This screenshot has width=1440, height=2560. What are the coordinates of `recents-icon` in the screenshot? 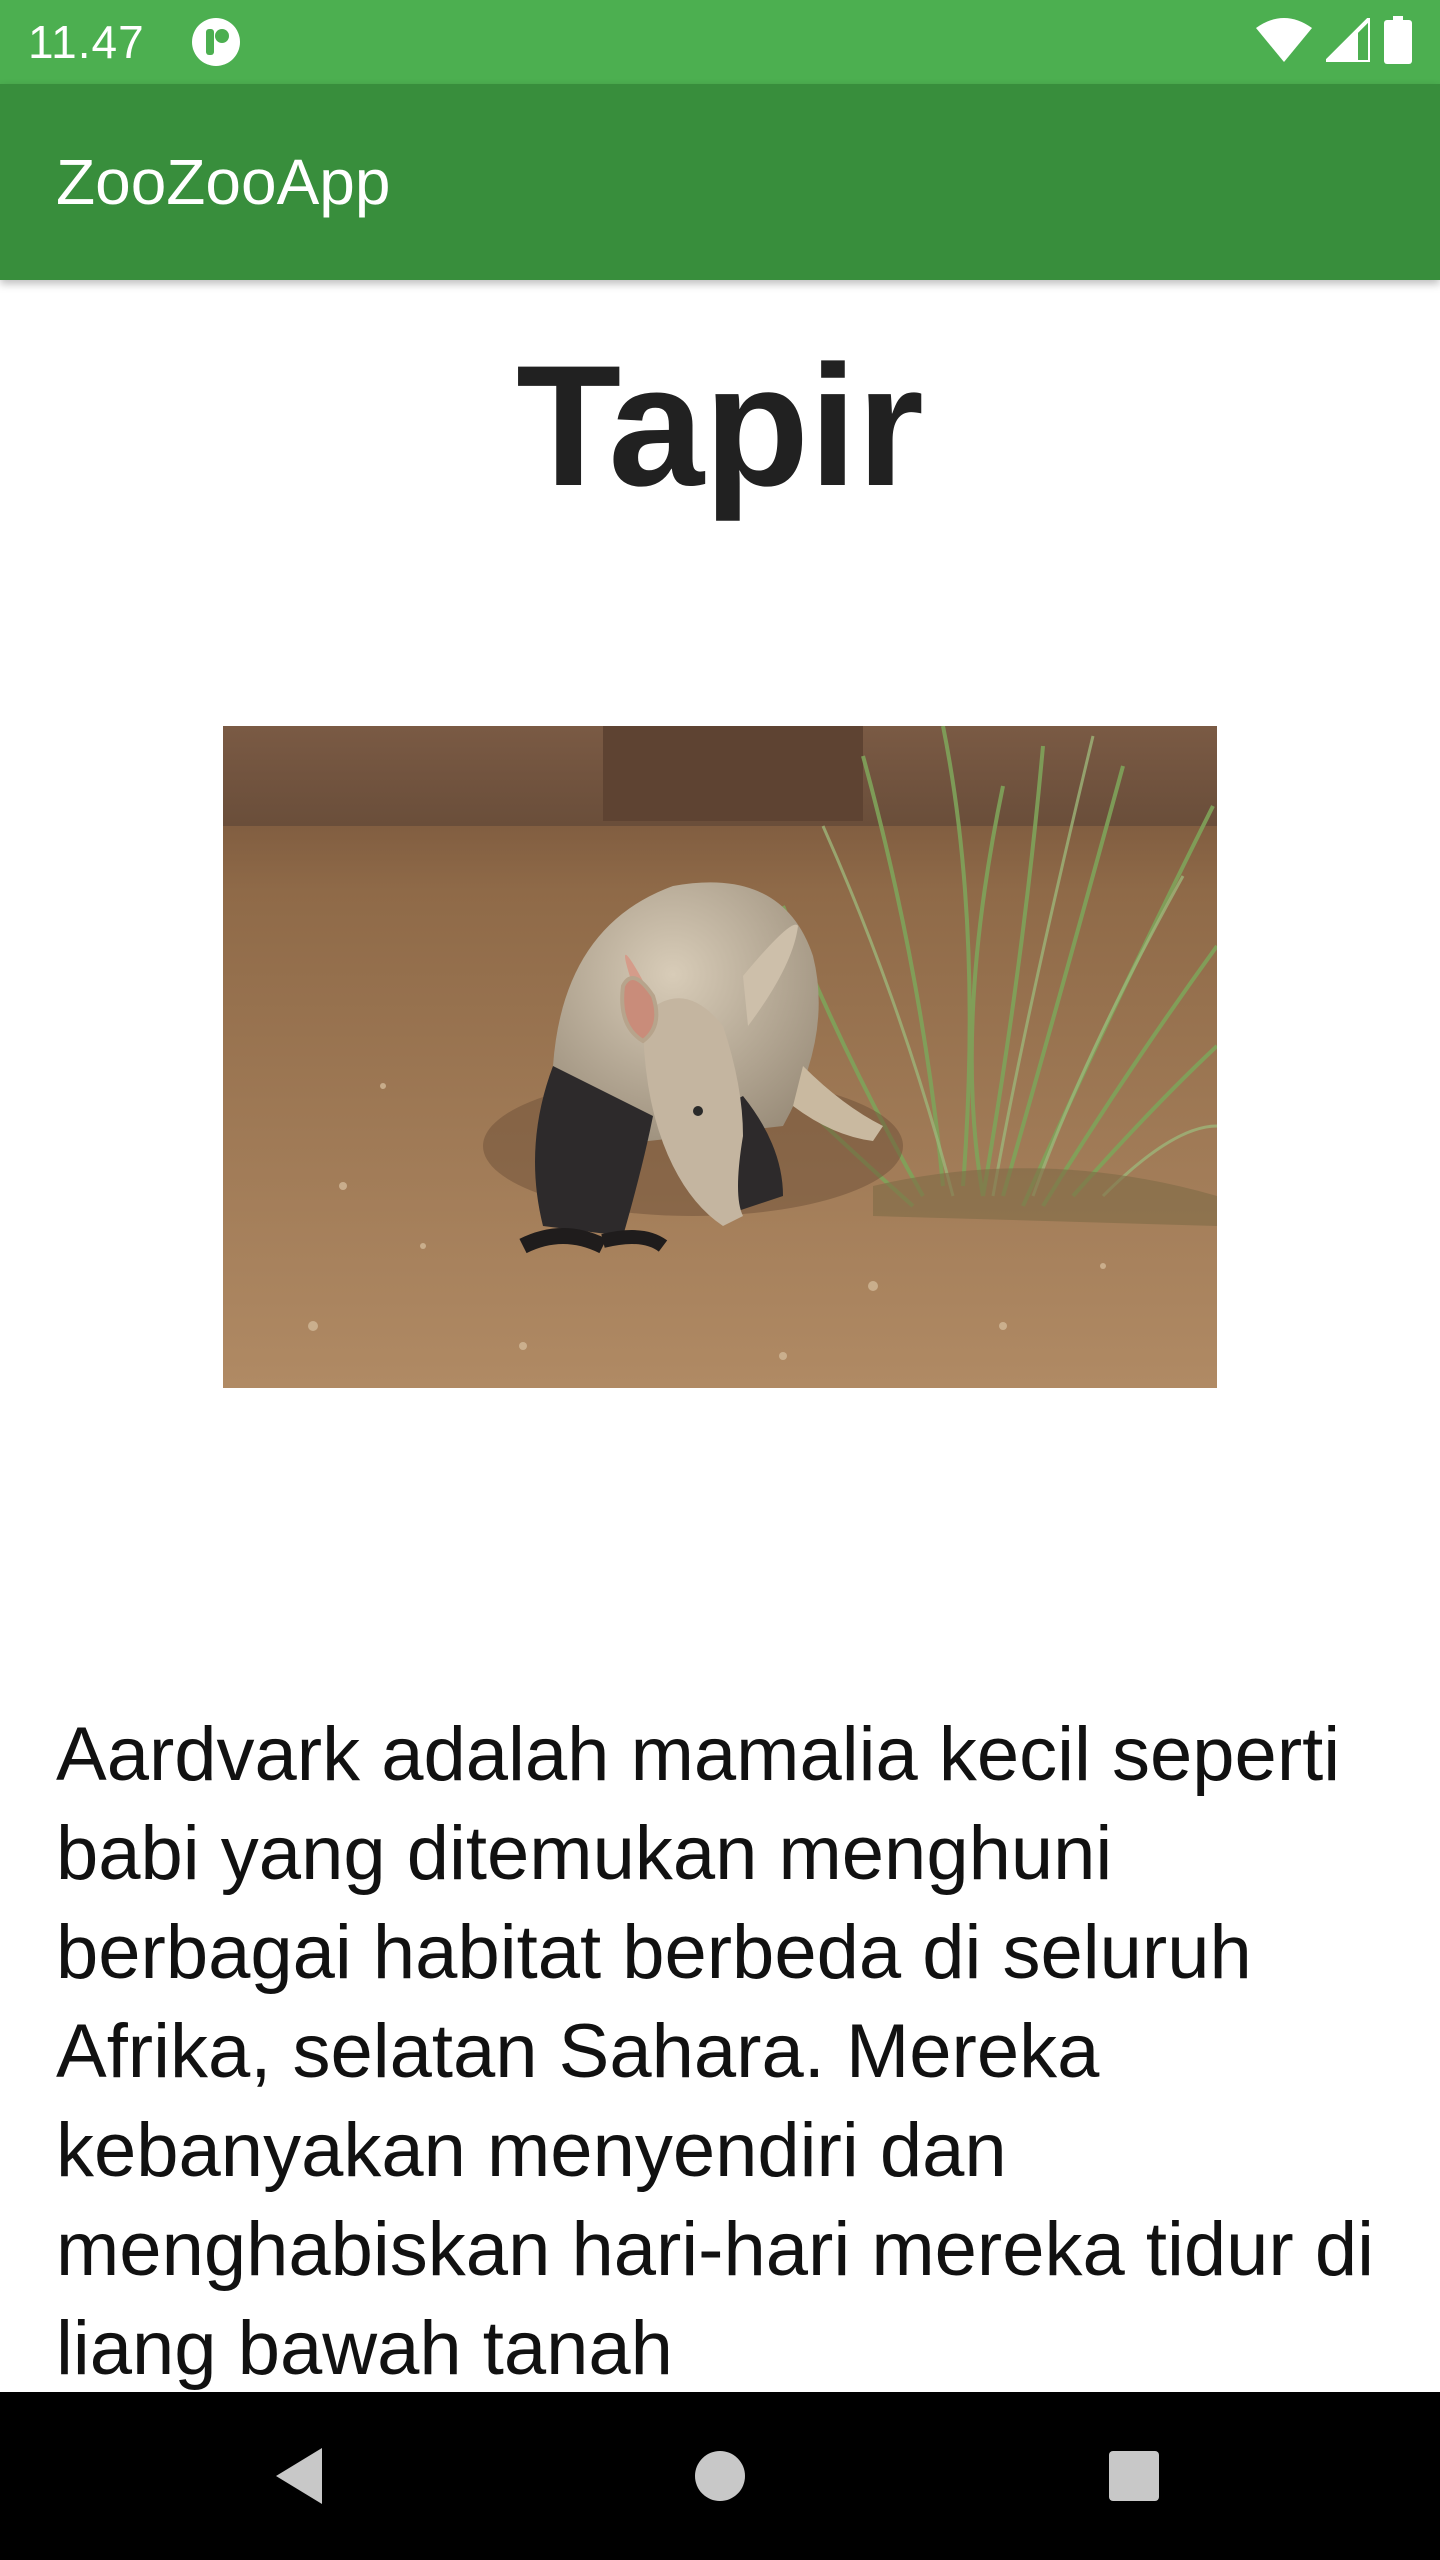 It's located at (1134, 2476).